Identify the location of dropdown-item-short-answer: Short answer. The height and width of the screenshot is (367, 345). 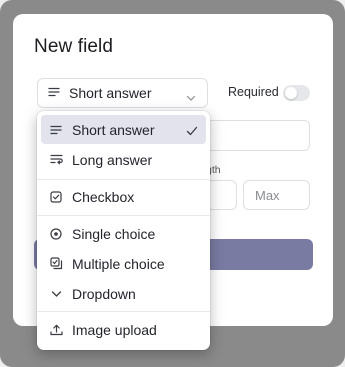
(123, 129).